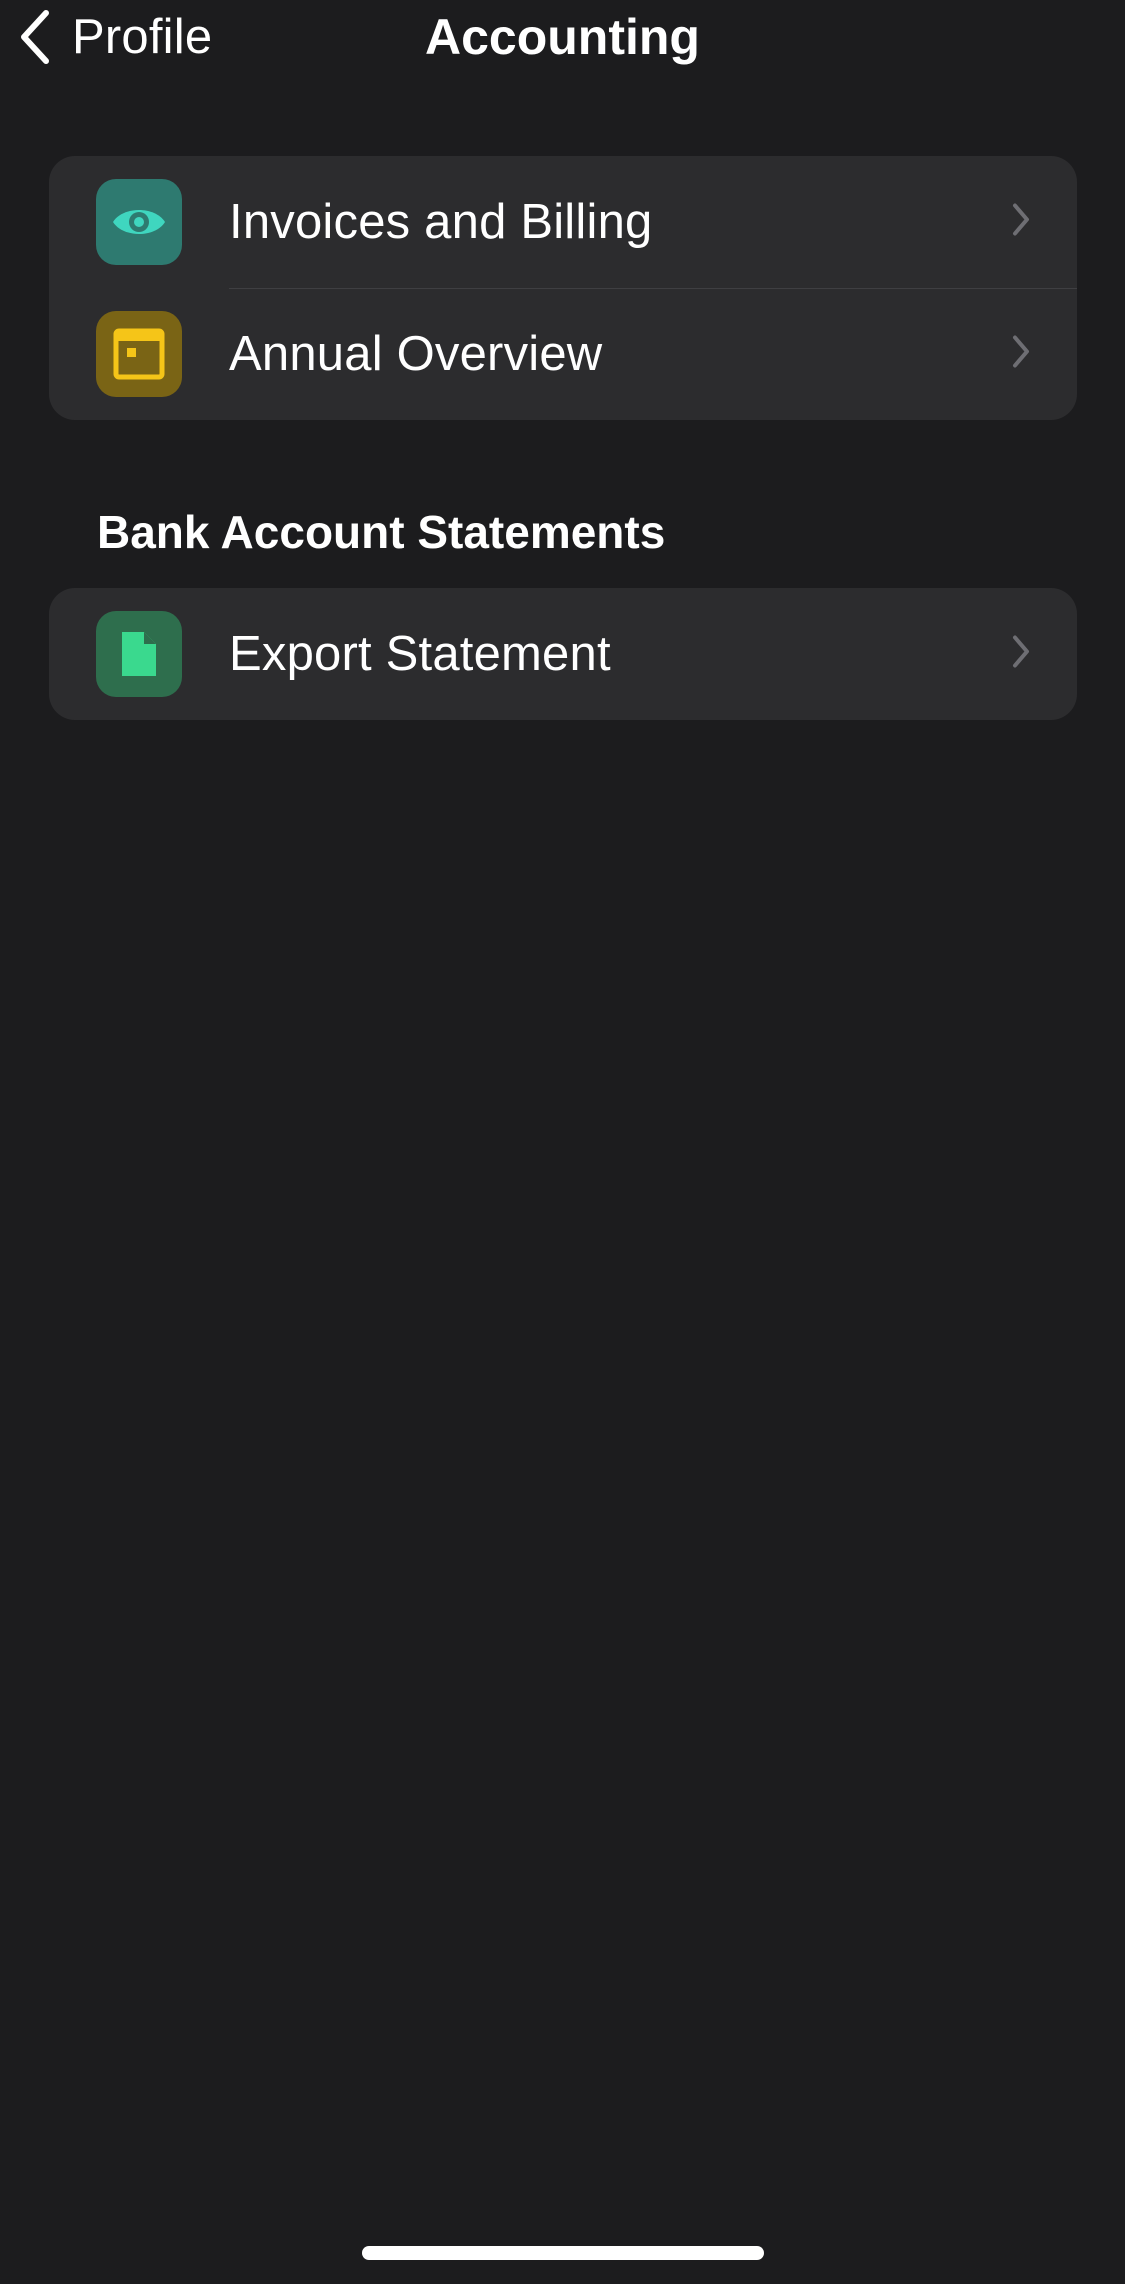 This screenshot has height=2284, width=1125. I want to click on home-indicator, so click(563, 2253).